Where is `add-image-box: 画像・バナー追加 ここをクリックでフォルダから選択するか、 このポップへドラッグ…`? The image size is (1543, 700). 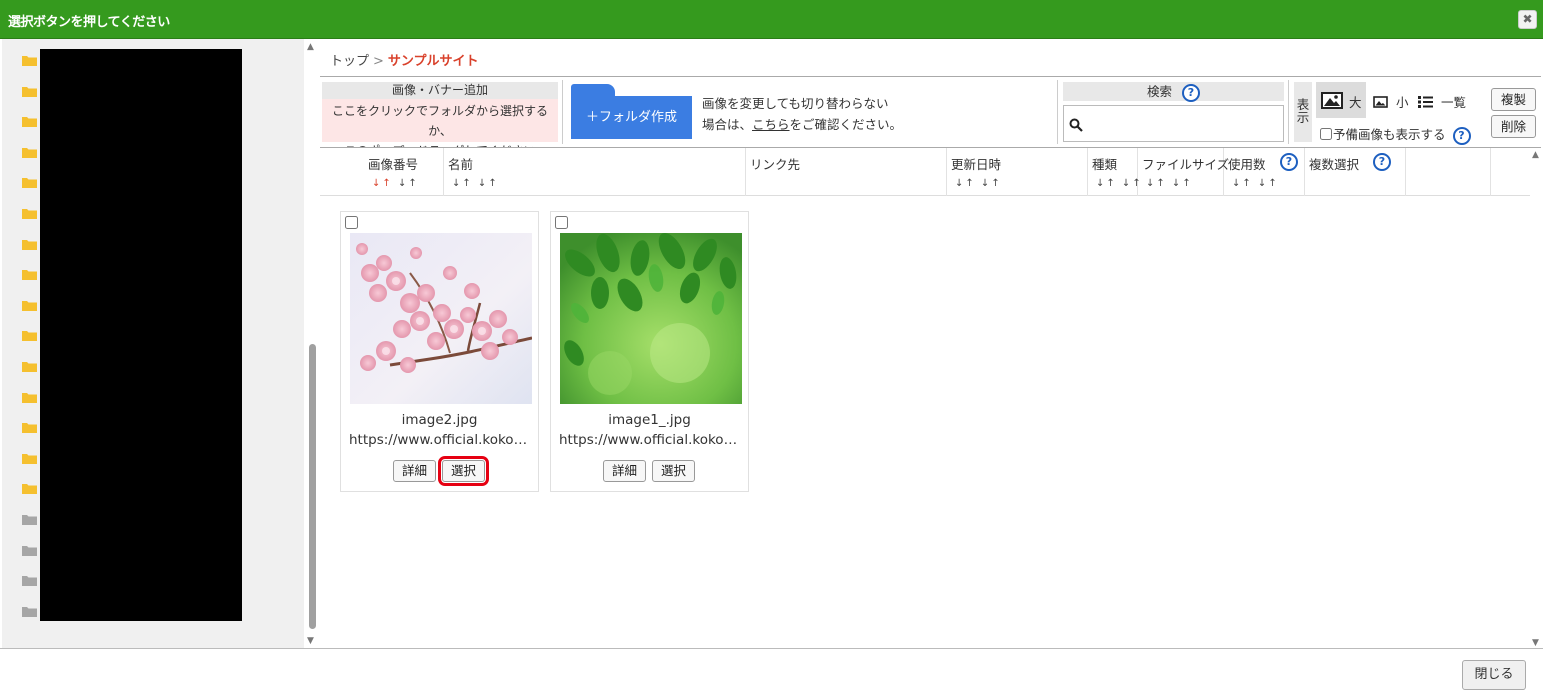 add-image-box: 画像・バナー追加 ここをクリックでフォルダから選択するか、 このポップへドラッグ… is located at coordinates (440, 120).